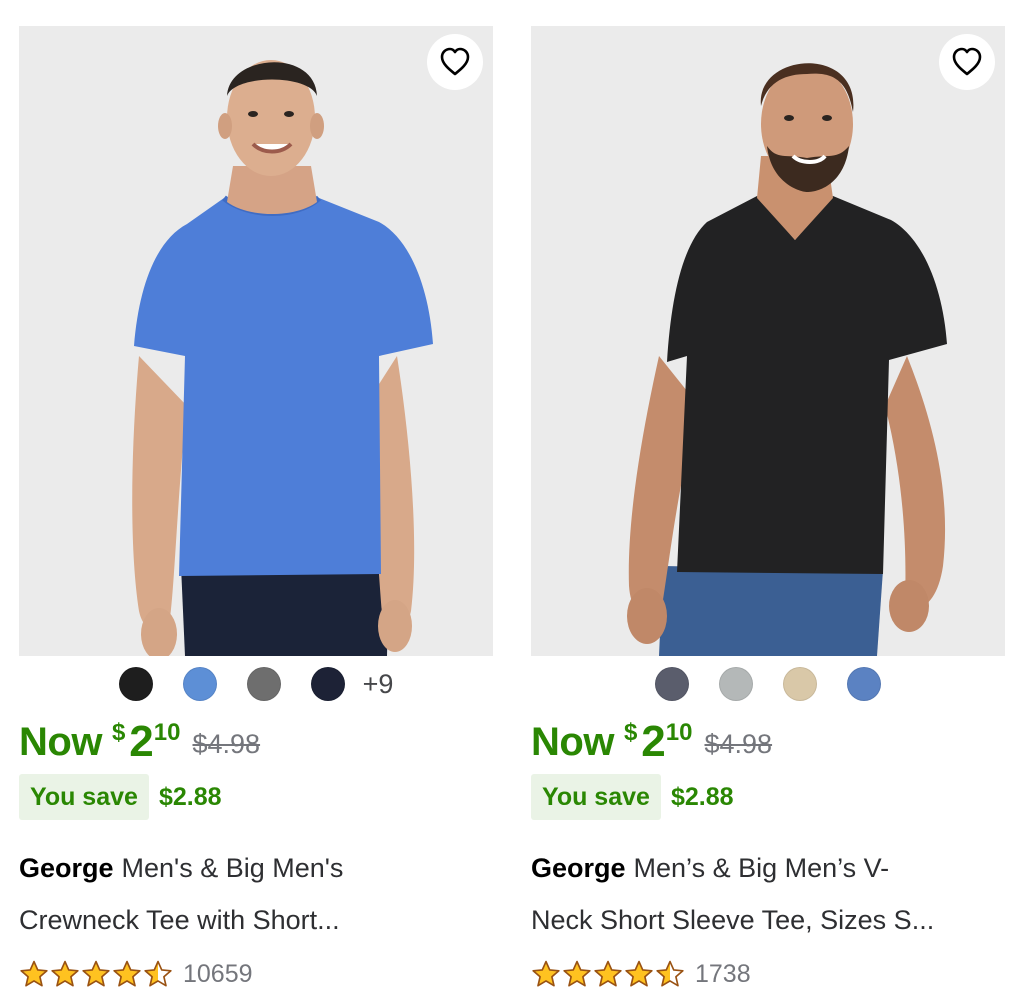 This screenshot has height=995, width=1024. What do you see at coordinates (761, 868) in the screenshot?
I see `title-line-1: Men’s & Big Men’s V-` at bounding box center [761, 868].